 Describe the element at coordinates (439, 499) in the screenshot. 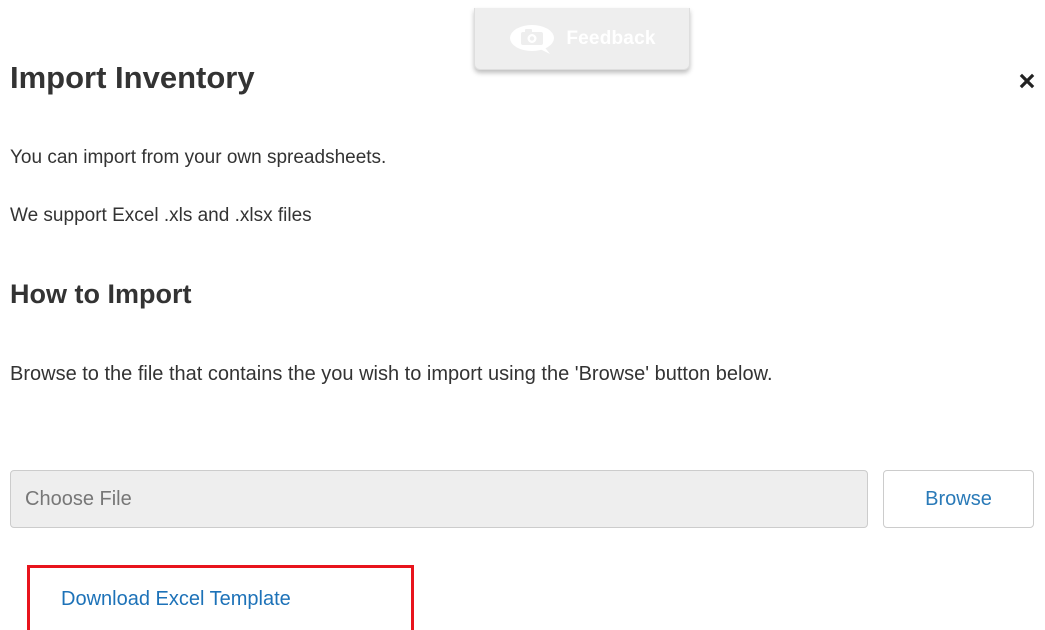

I see `choose-file-input` at that location.